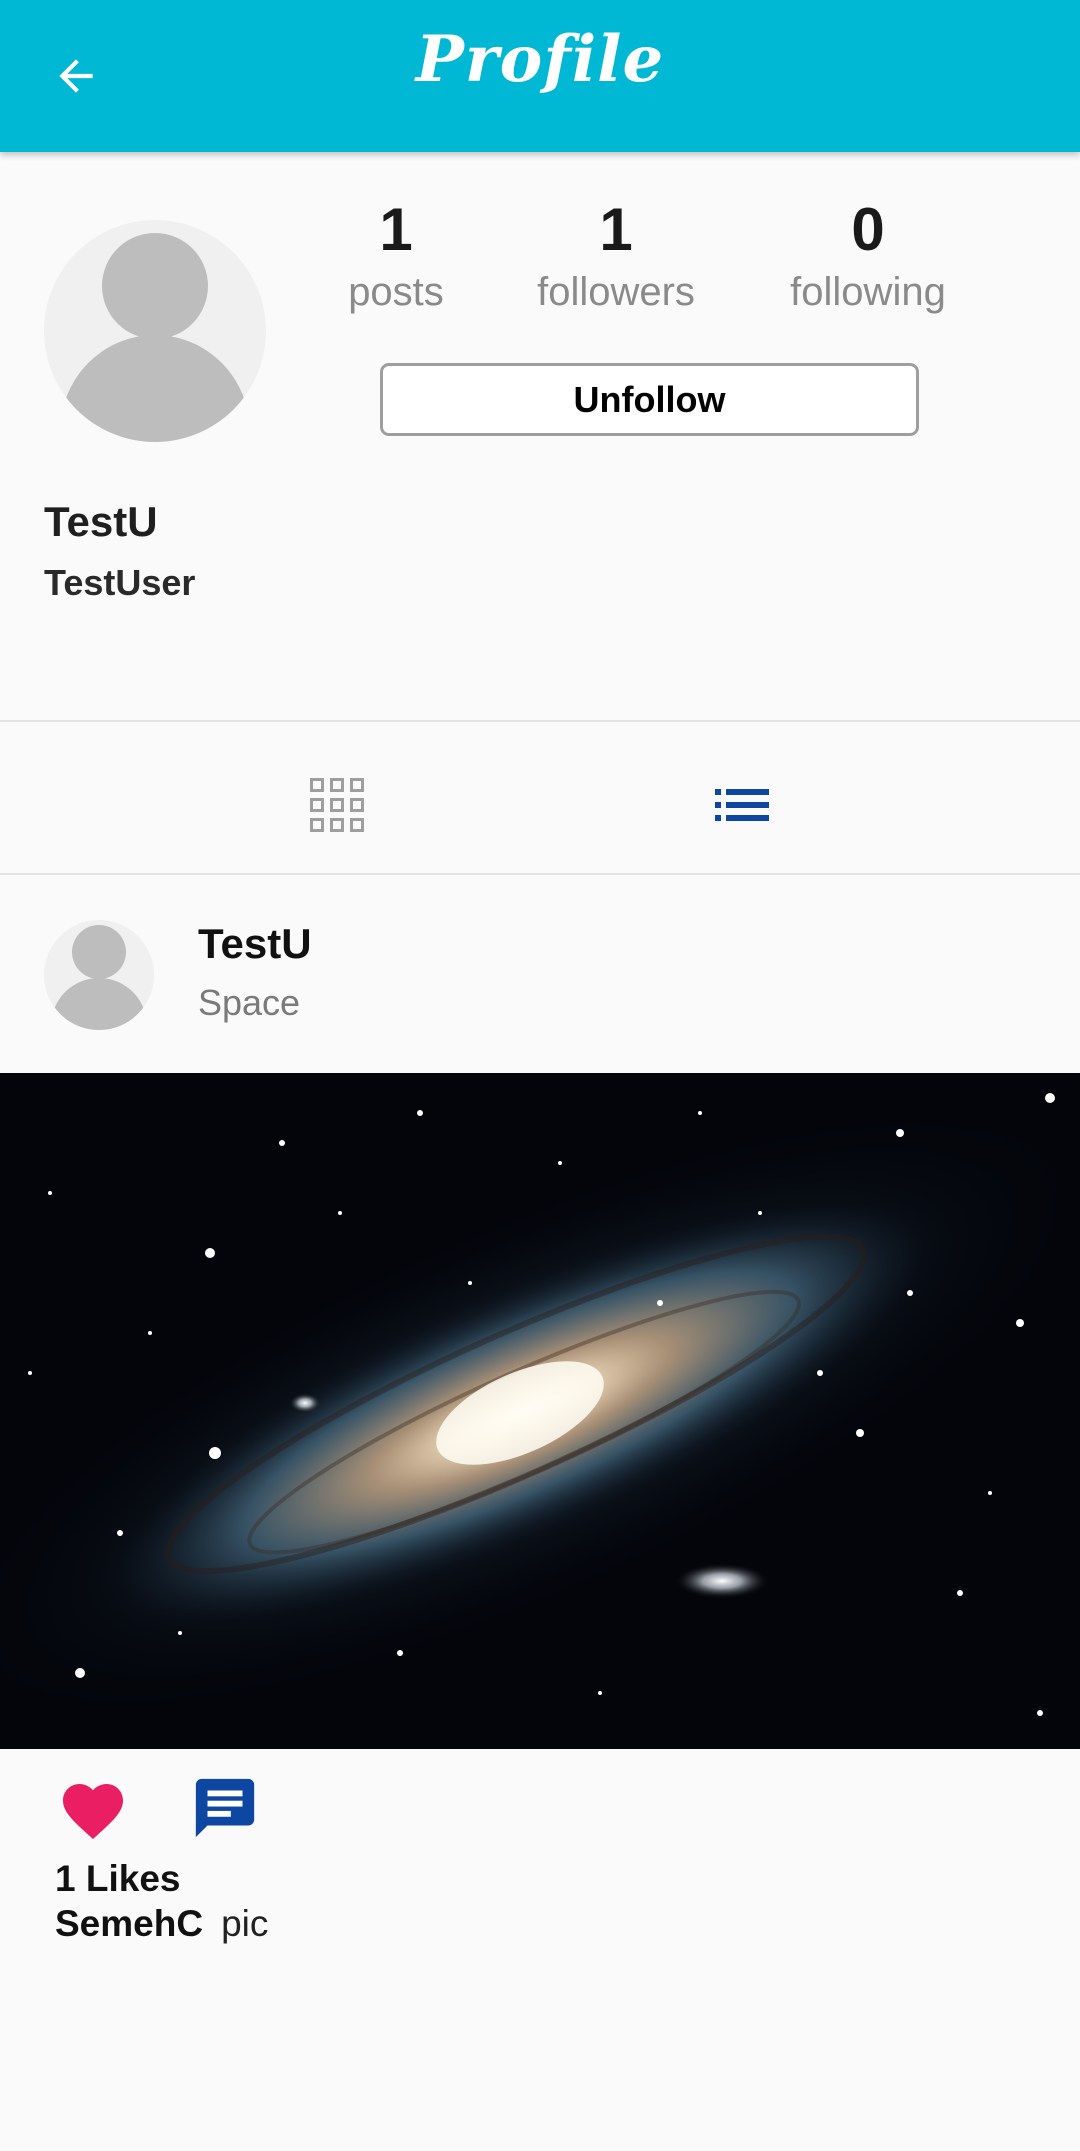  I want to click on stat-posts: 1 posts, so click(396, 256).